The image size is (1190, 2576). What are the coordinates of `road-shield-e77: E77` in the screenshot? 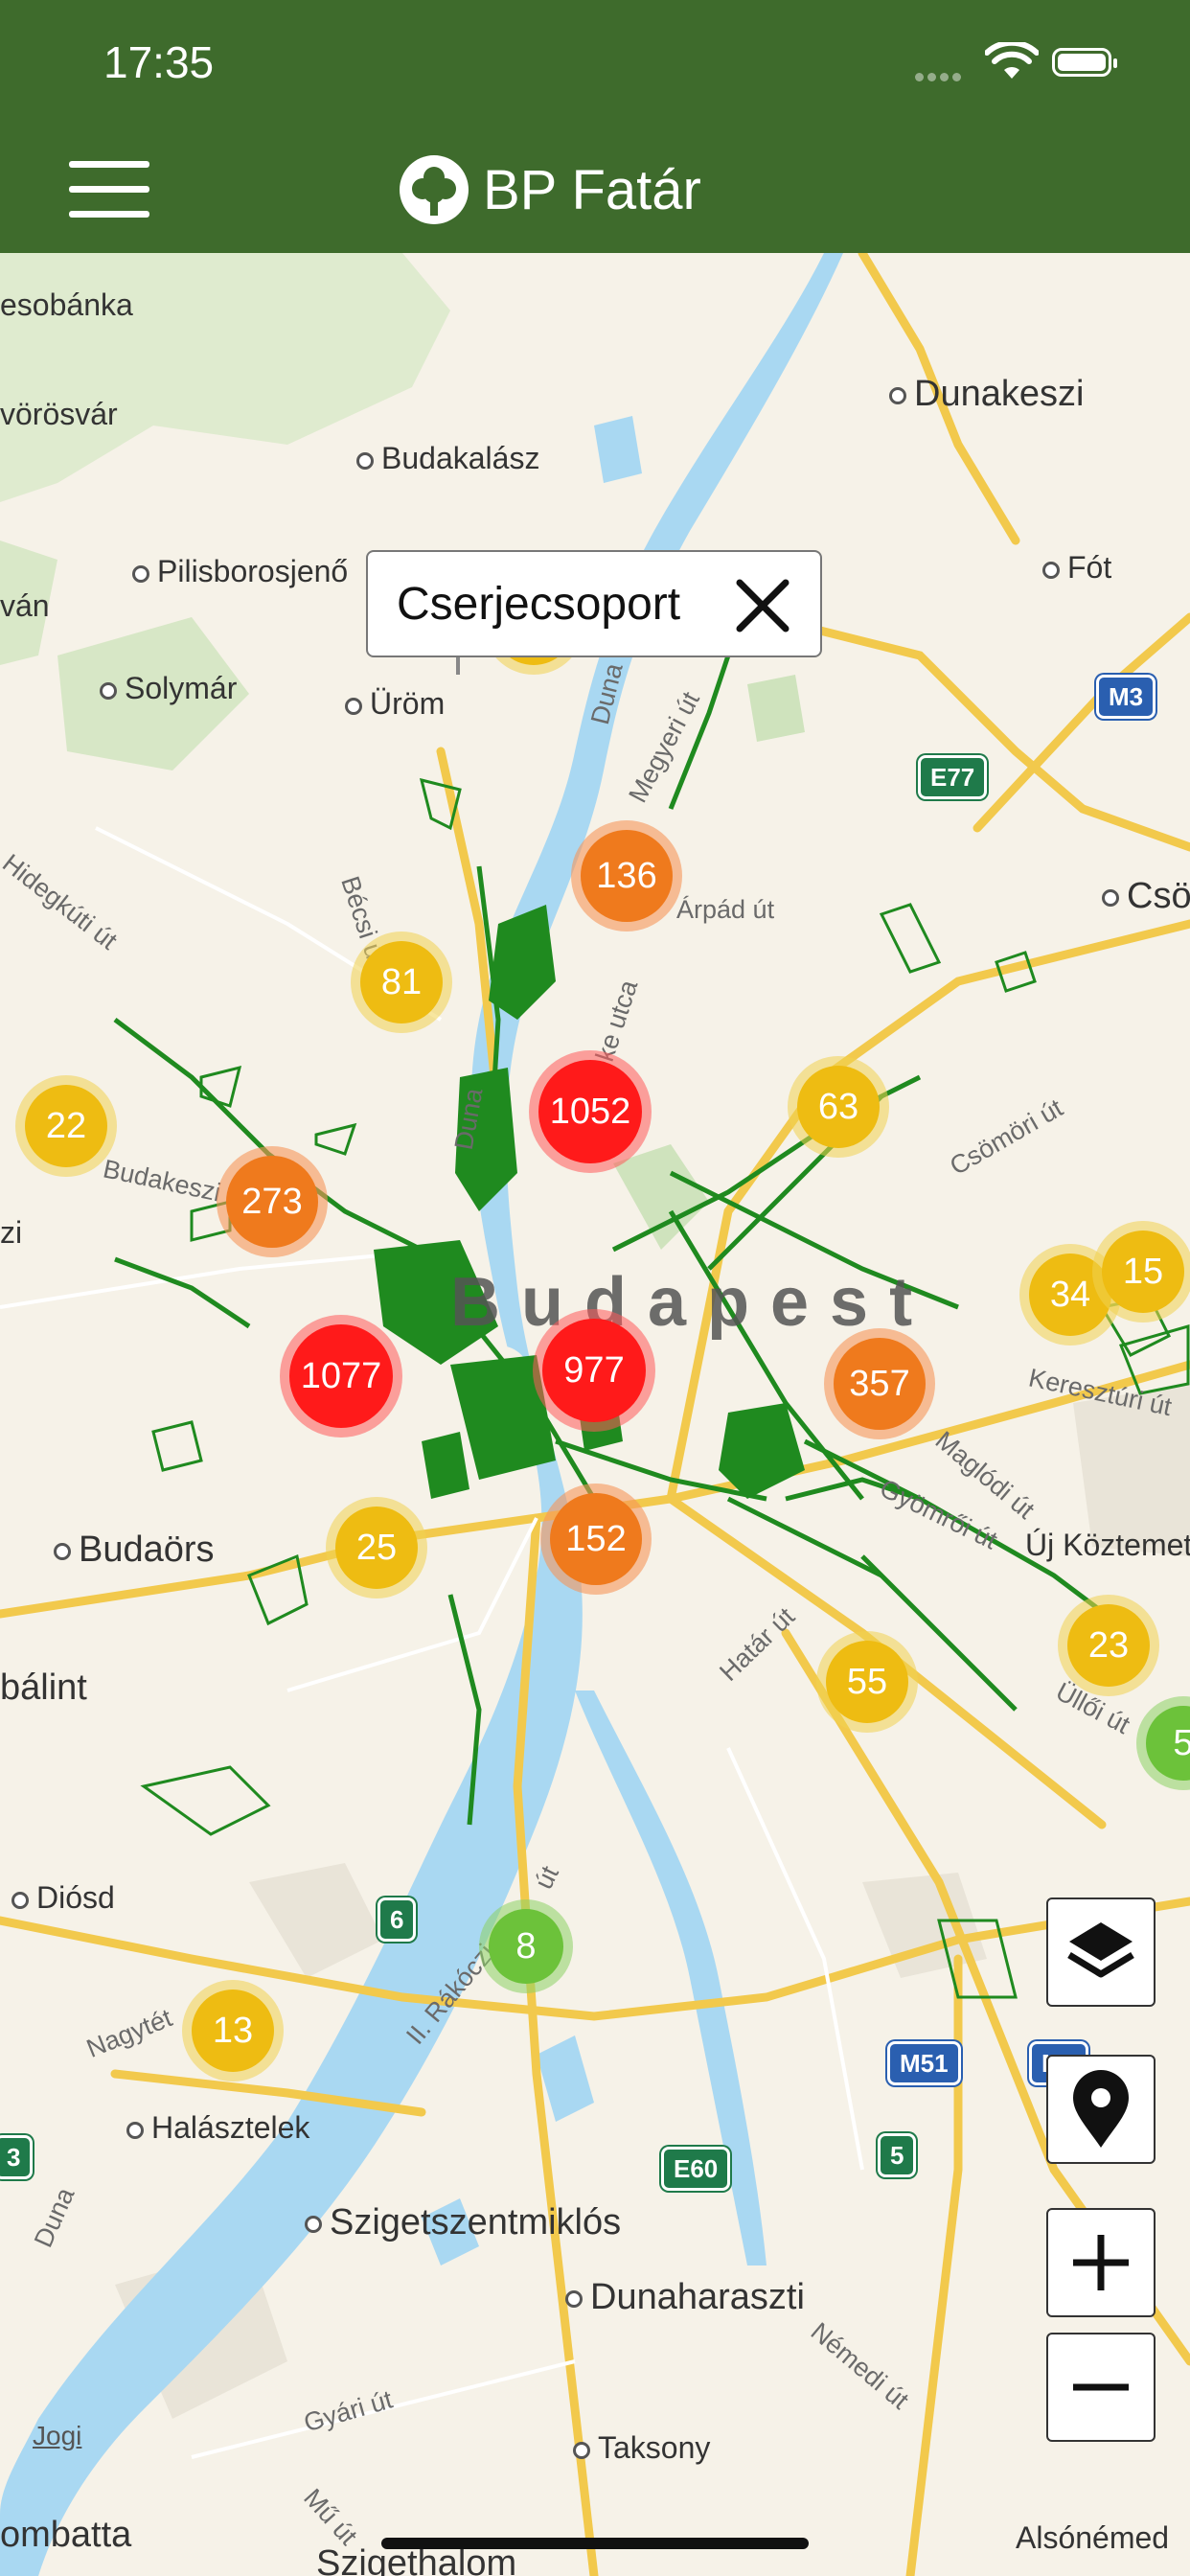 It's located at (953, 777).